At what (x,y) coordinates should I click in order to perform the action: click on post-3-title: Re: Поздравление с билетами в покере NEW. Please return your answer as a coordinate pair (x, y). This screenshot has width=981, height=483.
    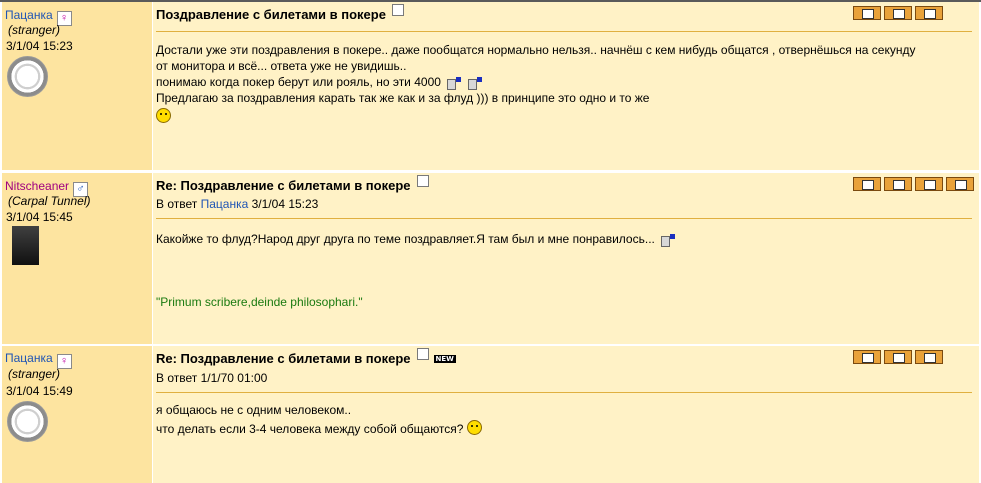
    Looking at the image, I should click on (306, 357).